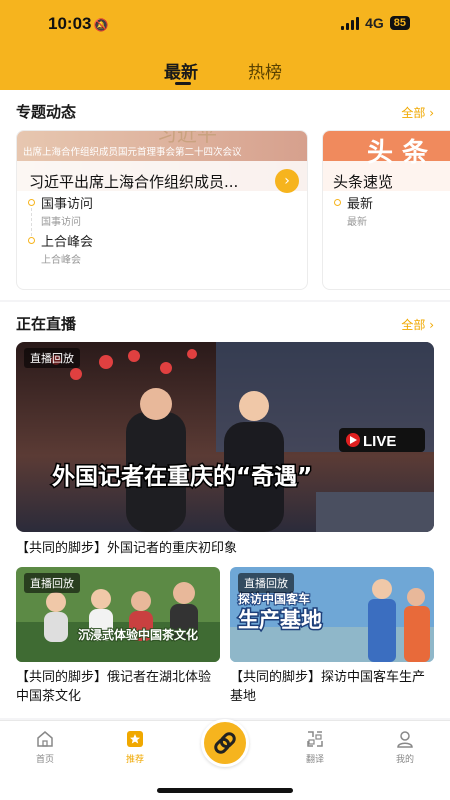 This screenshot has width=450, height=800. Describe the element at coordinates (46, 112) in the screenshot. I see `topics-title: 专题动态` at that location.